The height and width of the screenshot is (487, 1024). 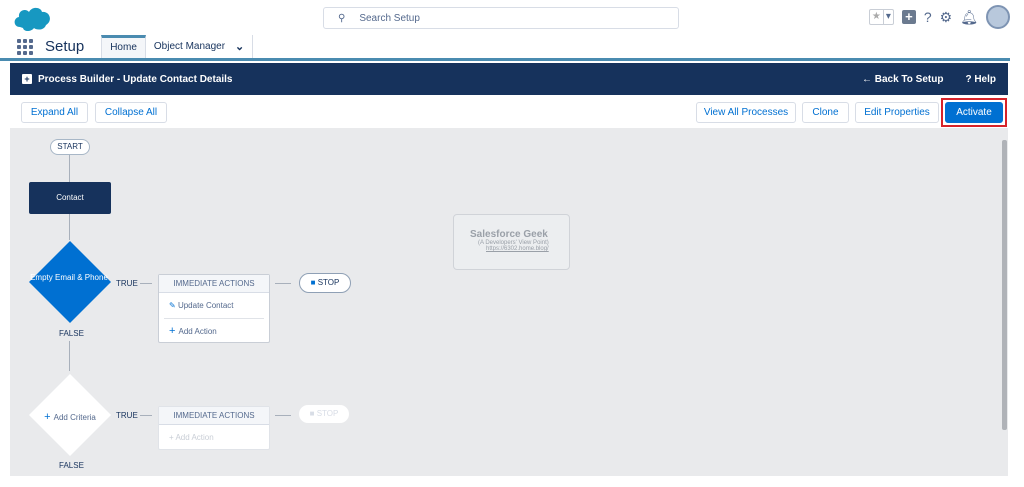 What do you see at coordinates (342, 18) in the screenshot?
I see `search-icon: ⚲` at bounding box center [342, 18].